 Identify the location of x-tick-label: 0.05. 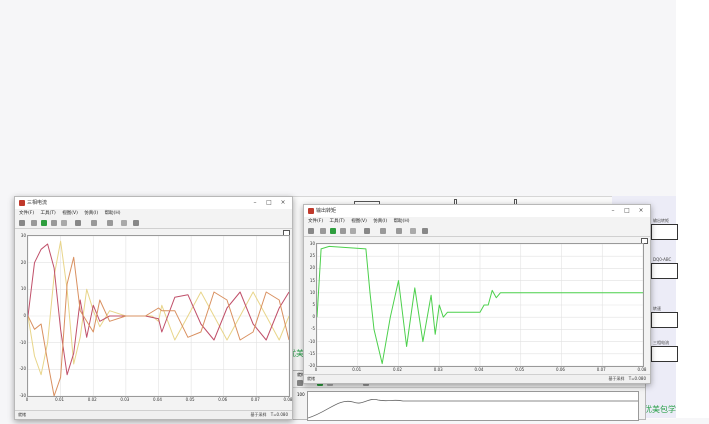
(520, 369).